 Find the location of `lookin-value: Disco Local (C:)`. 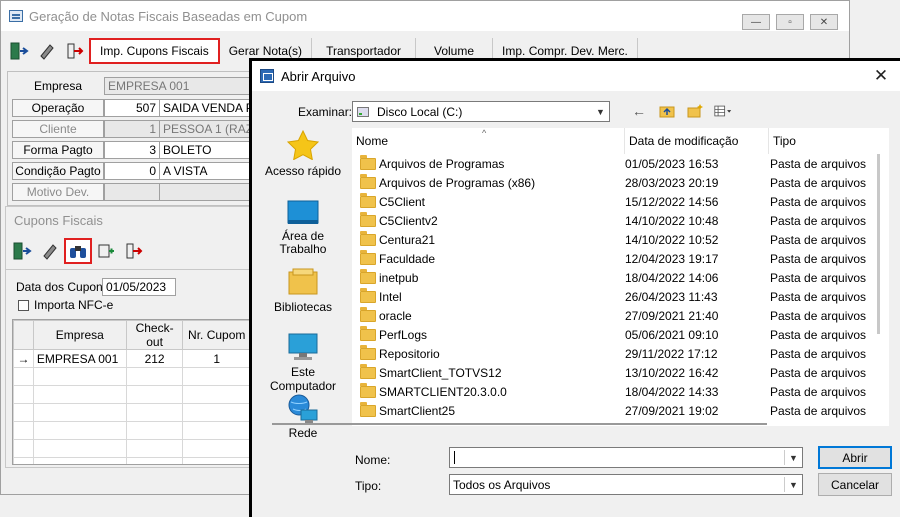

lookin-value: Disco Local (C:) is located at coordinates (420, 111).